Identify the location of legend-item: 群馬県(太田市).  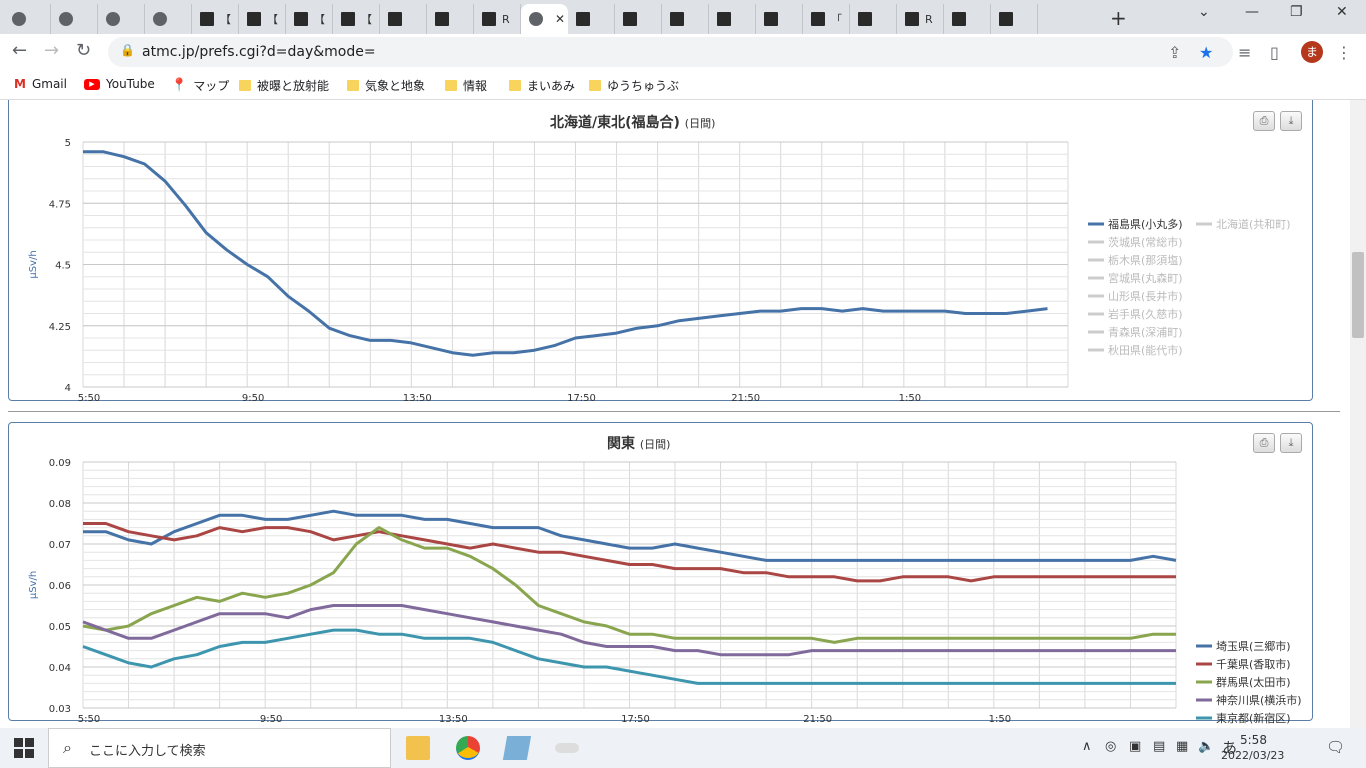
(1253, 682).